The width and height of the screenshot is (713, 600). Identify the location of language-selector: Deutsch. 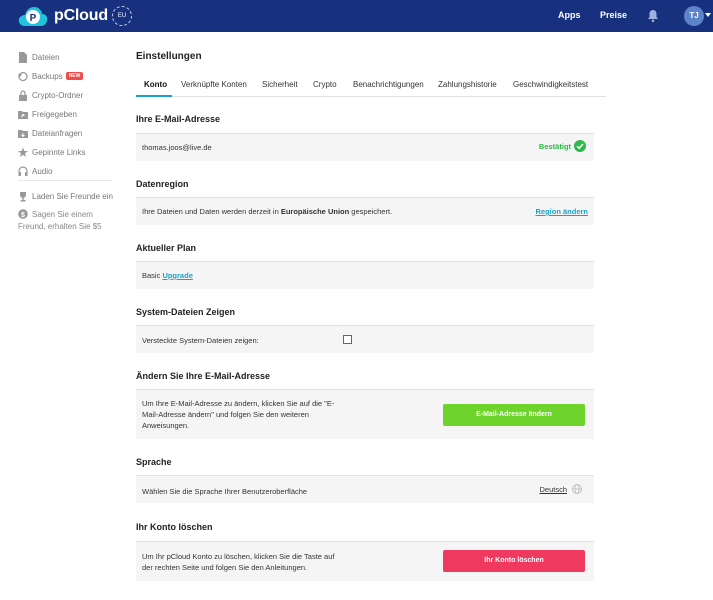
(560, 489).